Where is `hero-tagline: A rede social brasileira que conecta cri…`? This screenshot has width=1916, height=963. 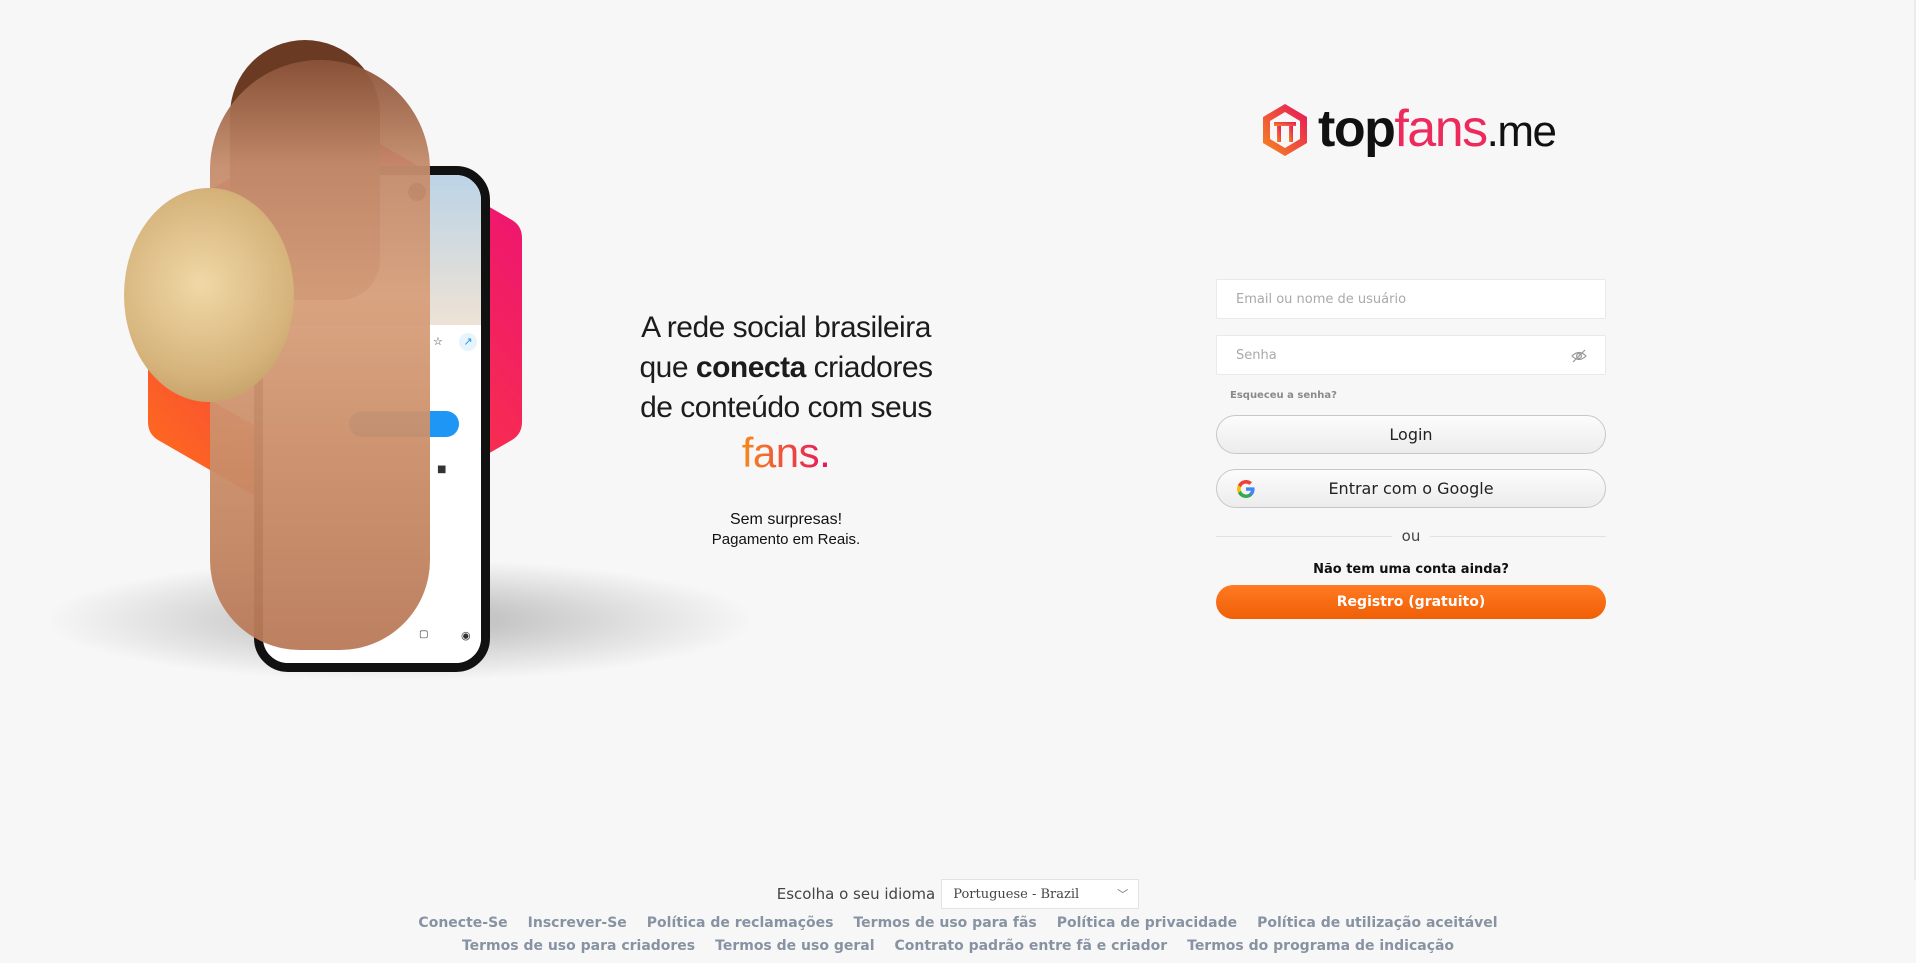 hero-tagline: A rede social brasileira que conecta cri… is located at coordinates (786, 393).